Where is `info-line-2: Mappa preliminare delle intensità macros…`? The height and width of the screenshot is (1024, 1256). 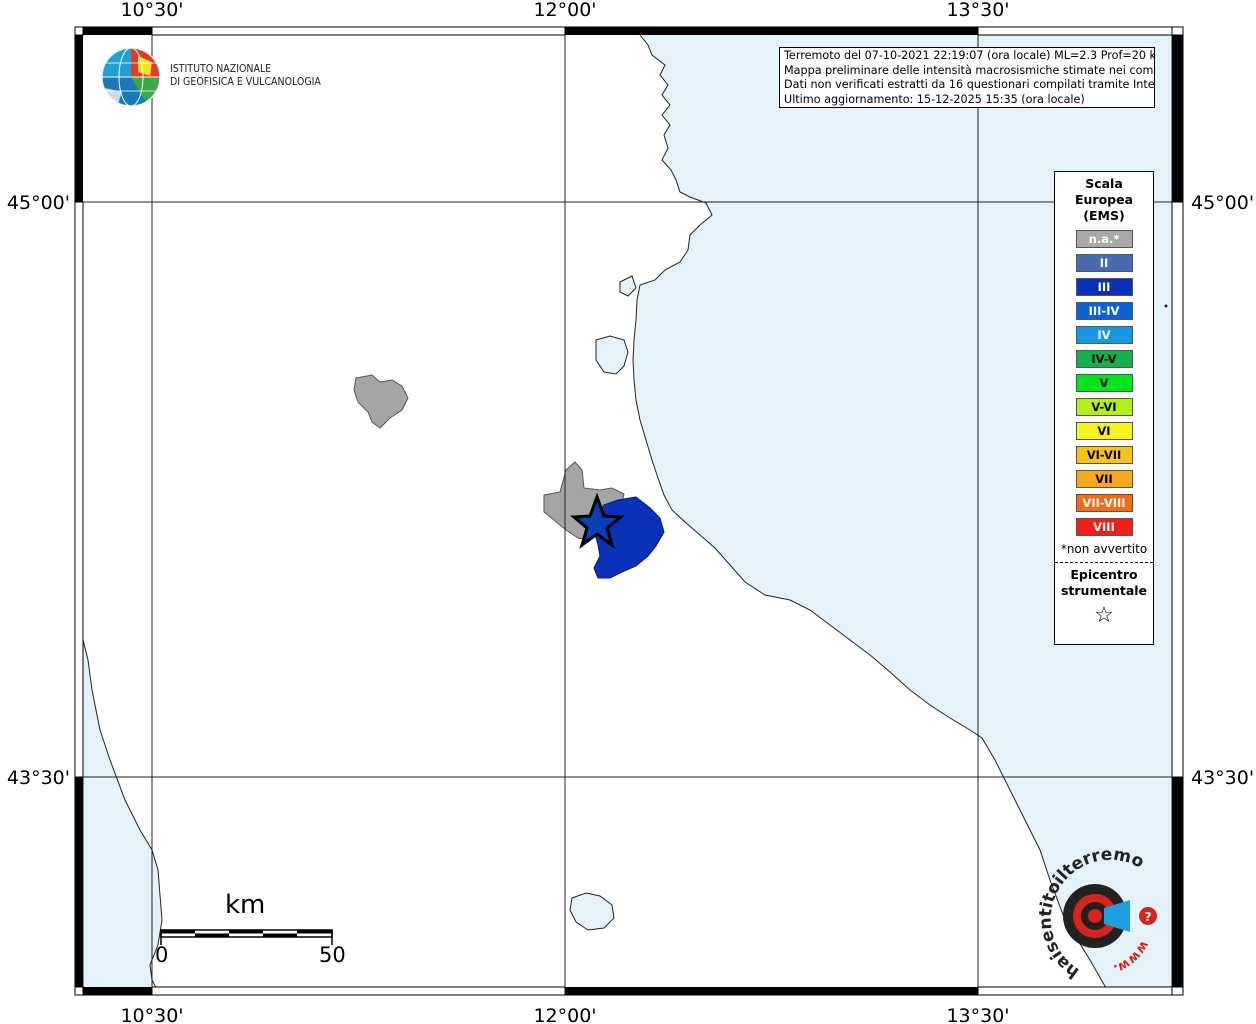 info-line-2: Mappa preliminare delle intensità macros… is located at coordinates (969, 70).